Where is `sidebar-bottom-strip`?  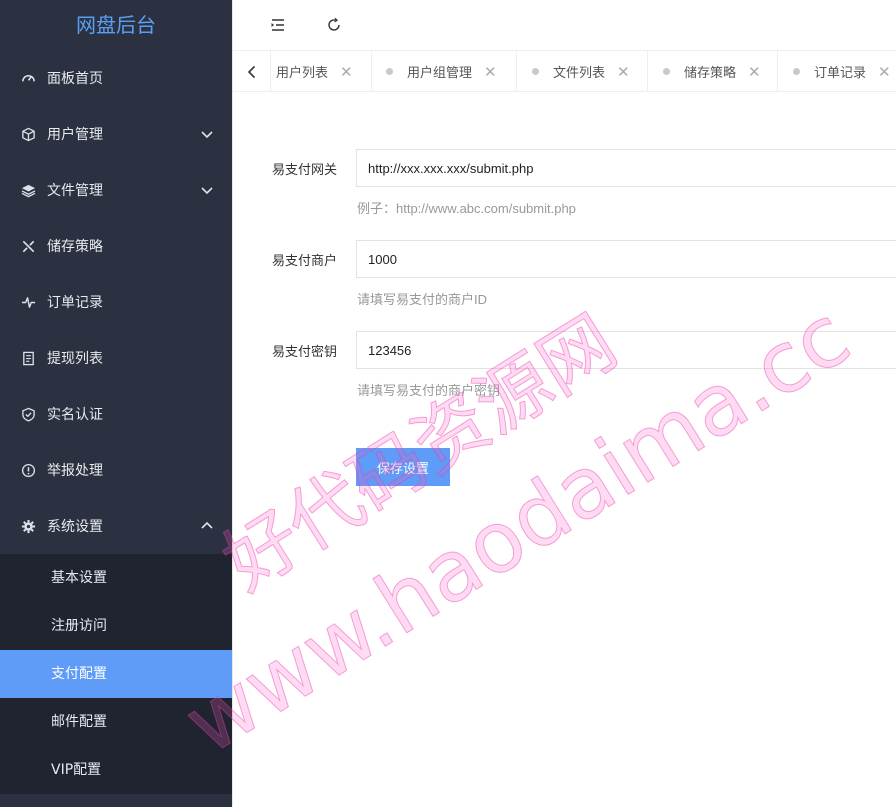 sidebar-bottom-strip is located at coordinates (116, 803).